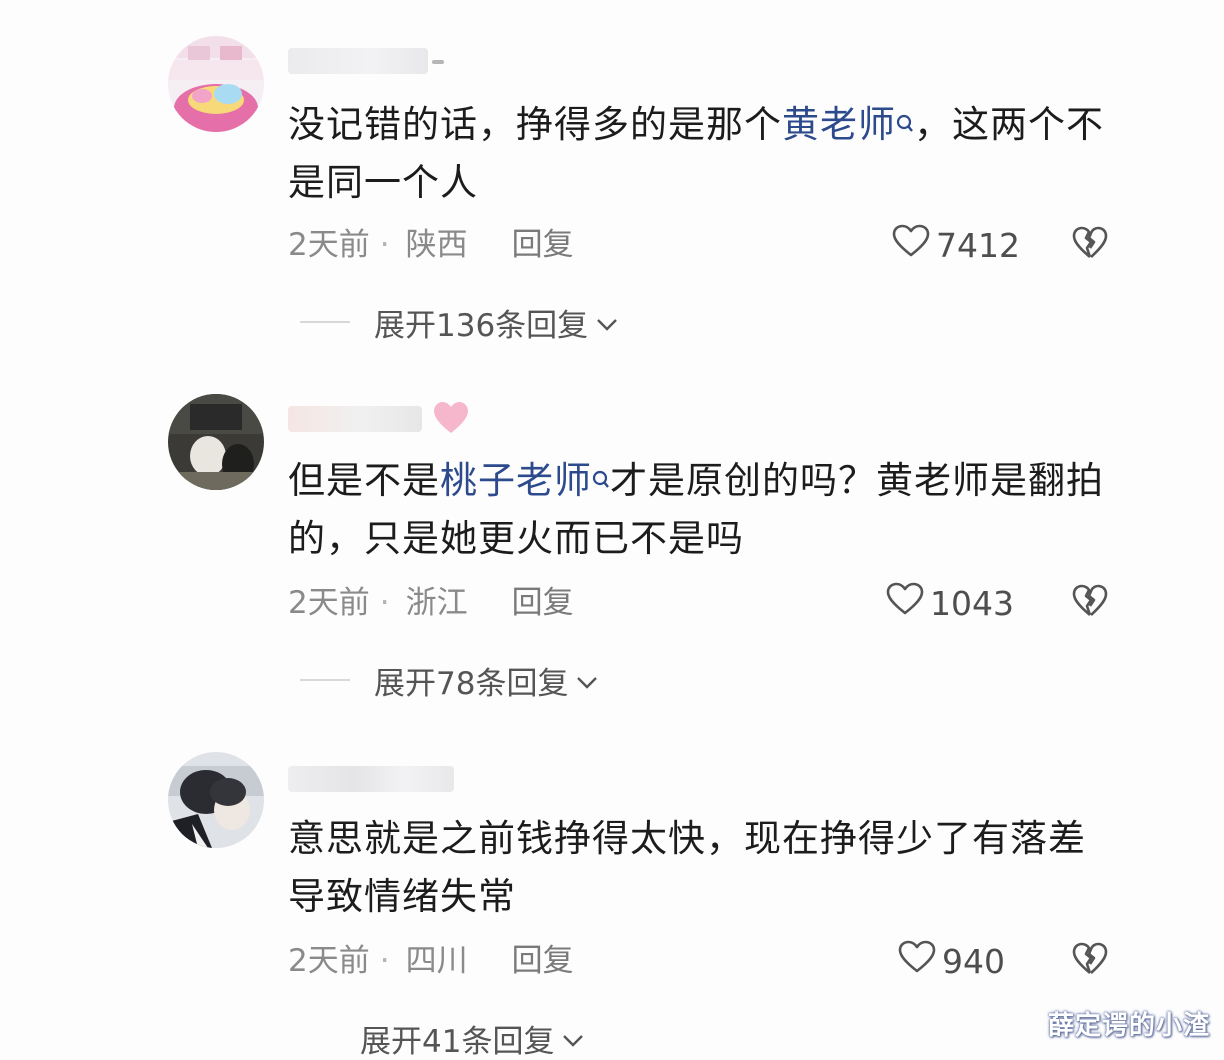 Image resolution: width=1224 pixels, height=1060 pixels. I want to click on mention-link: 桃子老师, so click(525, 480).